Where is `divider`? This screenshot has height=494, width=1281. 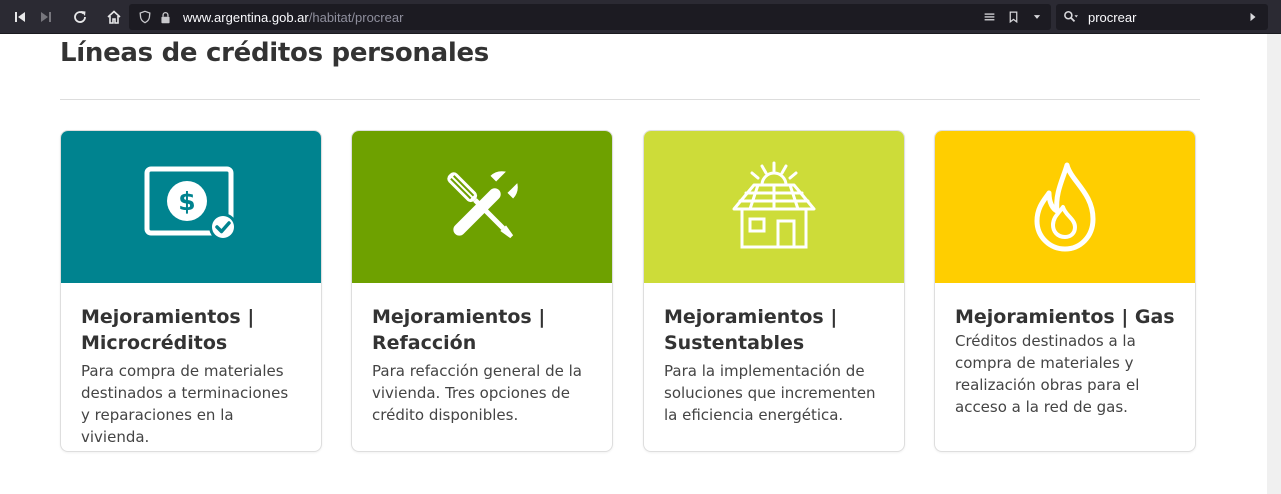 divider is located at coordinates (630, 99).